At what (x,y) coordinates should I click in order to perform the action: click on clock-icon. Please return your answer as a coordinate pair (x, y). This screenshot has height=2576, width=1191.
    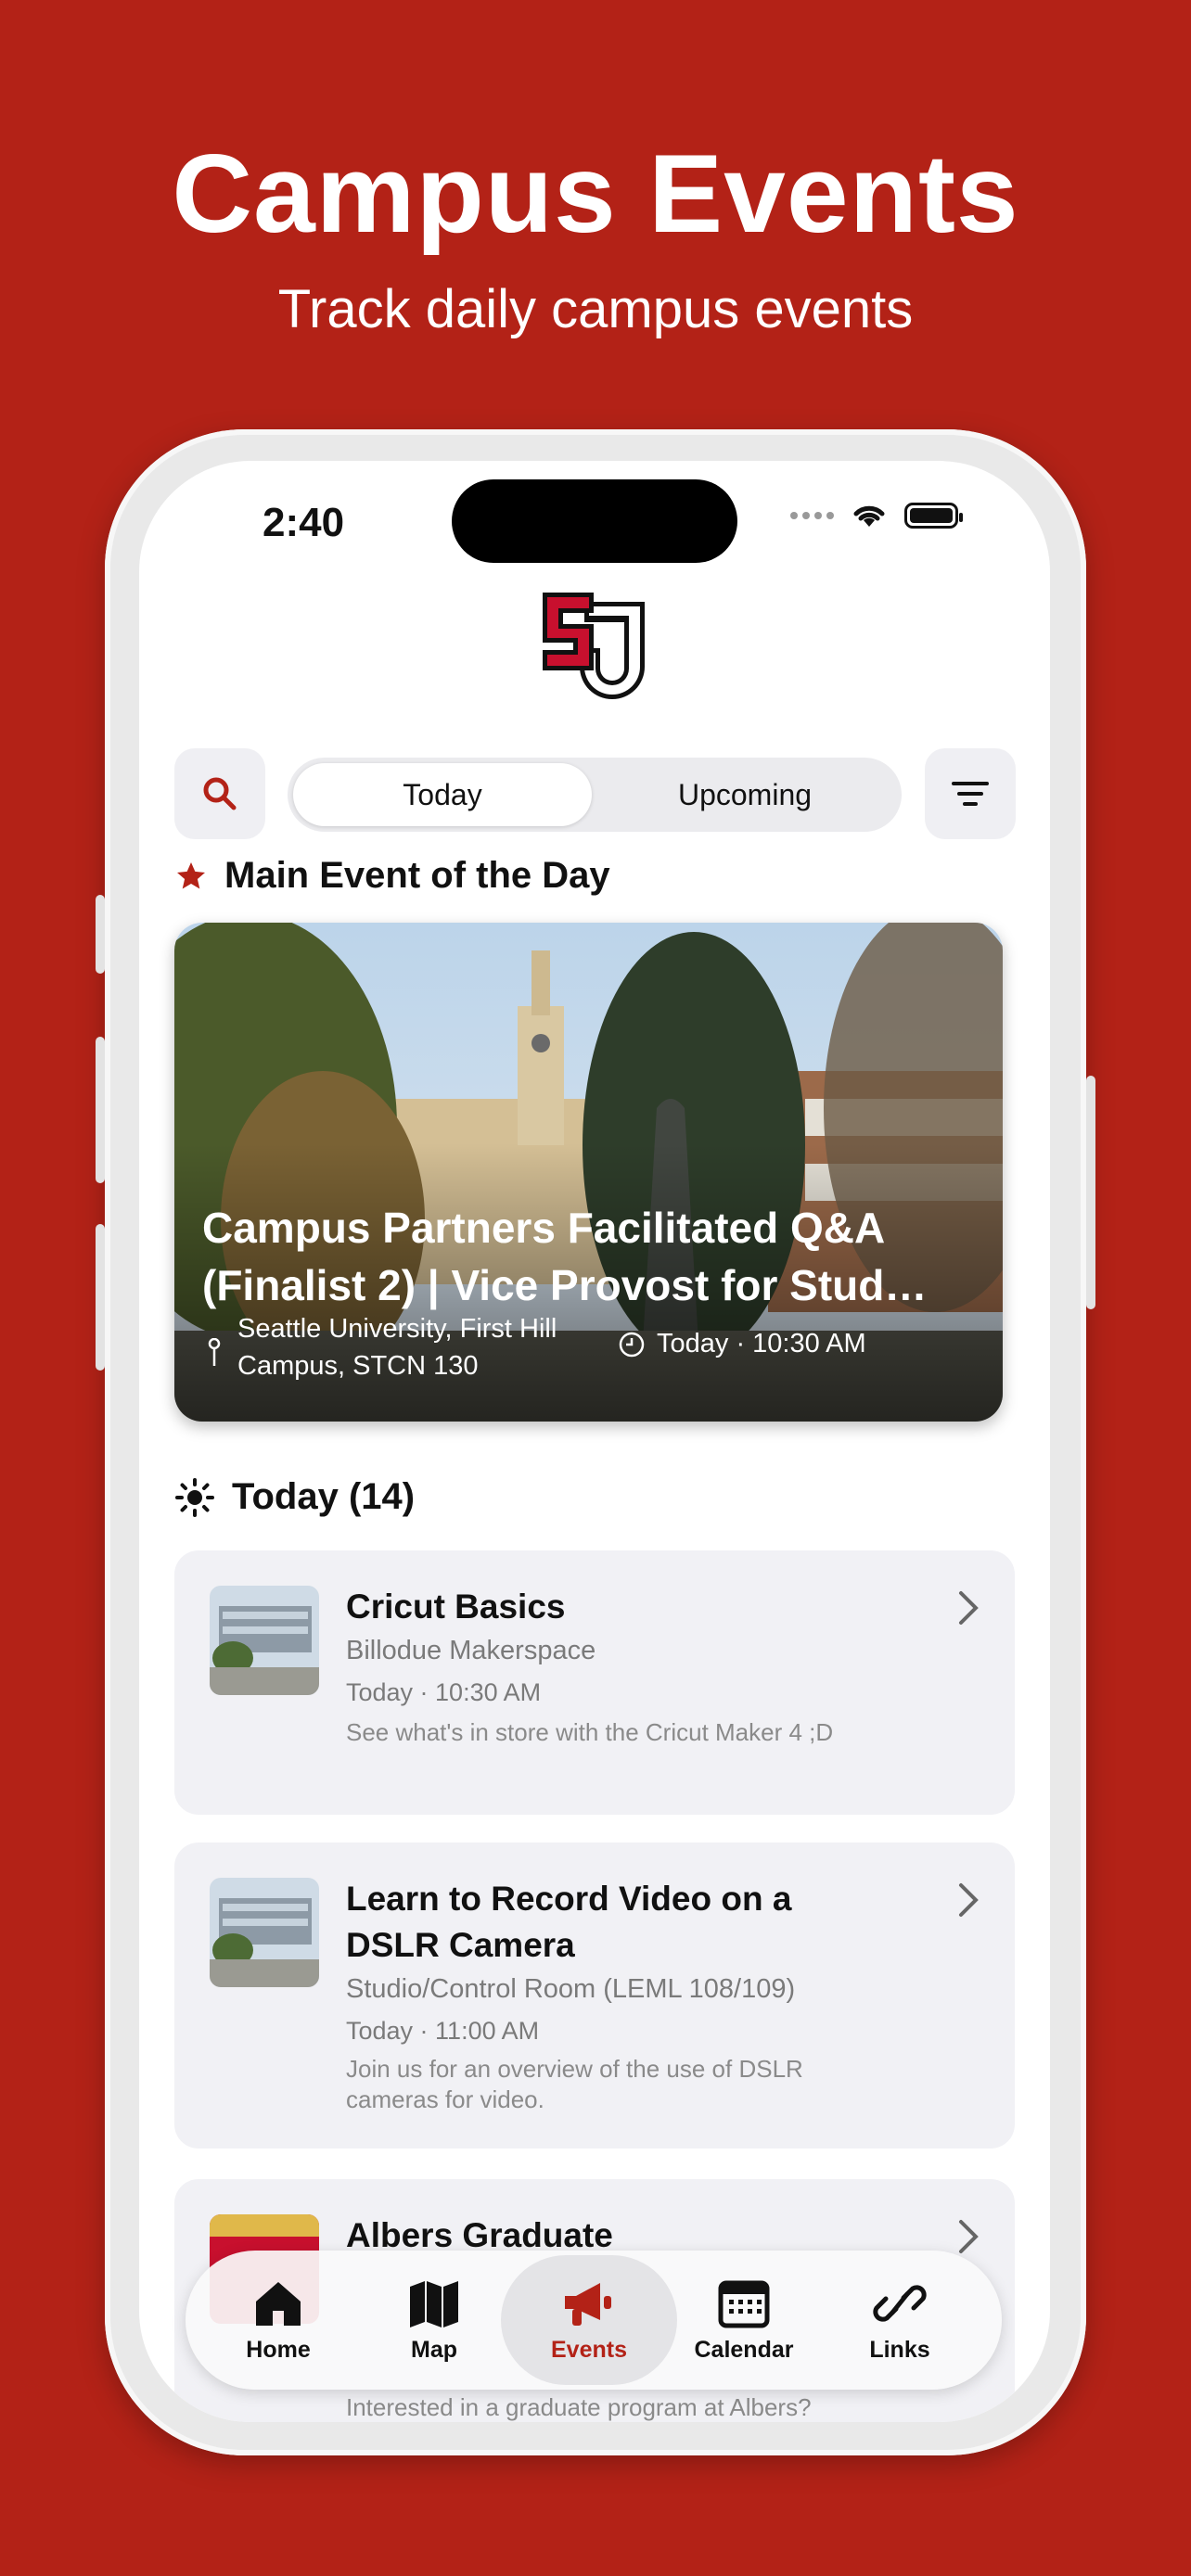
    Looking at the image, I should click on (632, 1344).